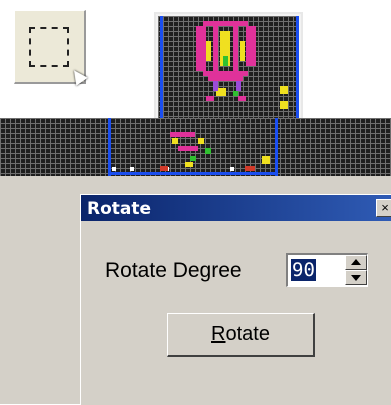 The image size is (391, 405). What do you see at coordinates (119, 209) in the screenshot?
I see `dialog-title: Rotate` at bounding box center [119, 209].